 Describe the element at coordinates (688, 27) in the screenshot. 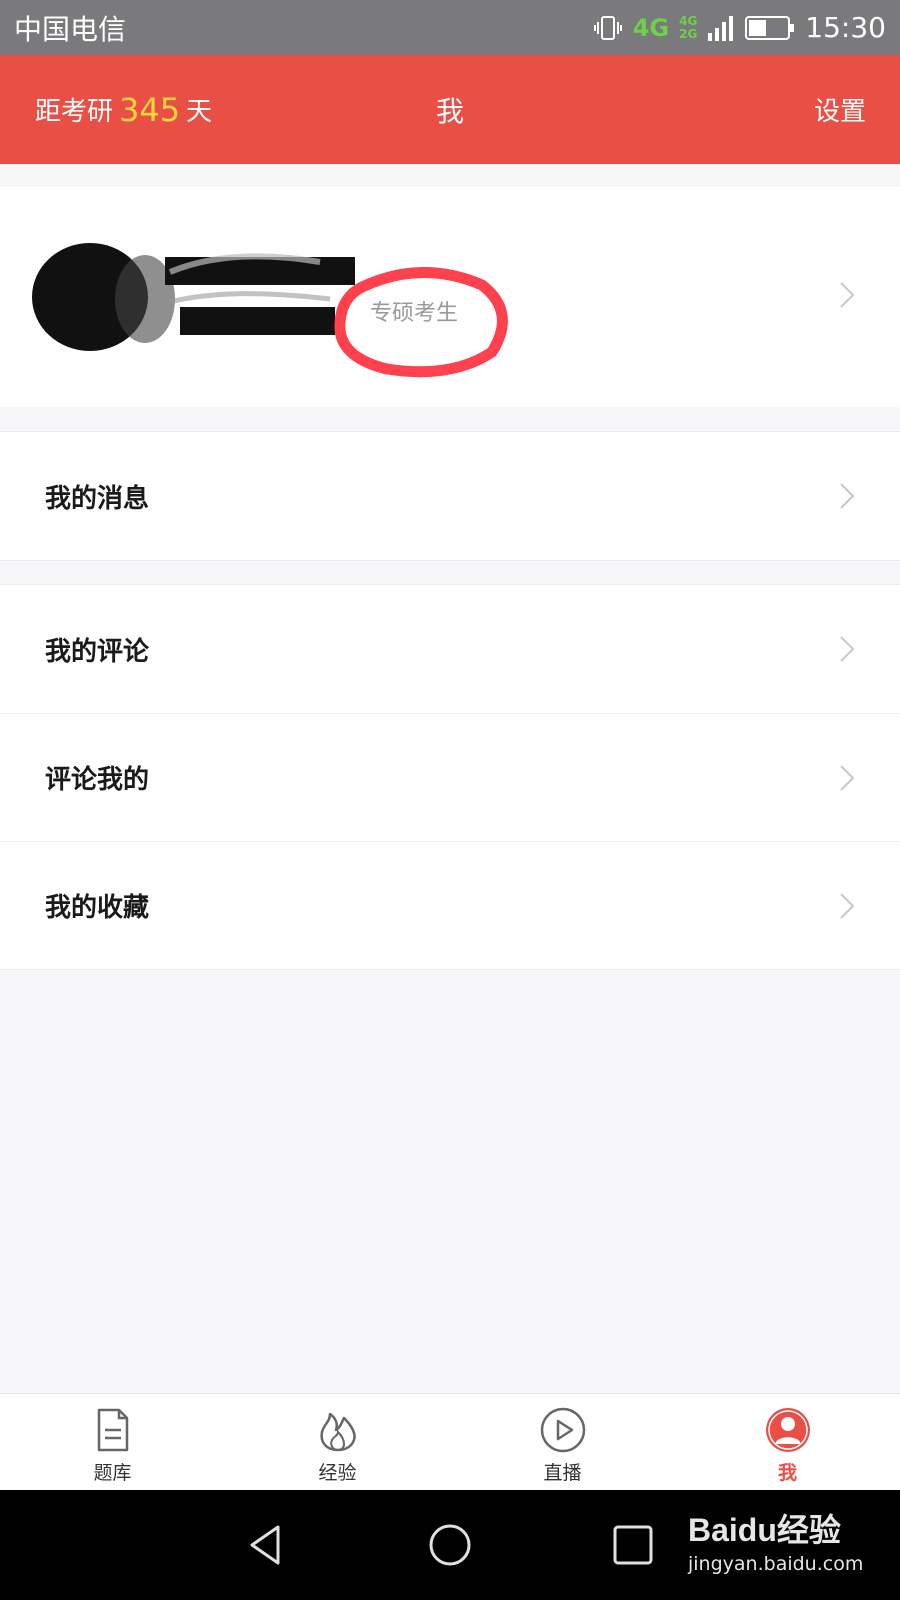

I see `network-sub: 4G 2G` at that location.